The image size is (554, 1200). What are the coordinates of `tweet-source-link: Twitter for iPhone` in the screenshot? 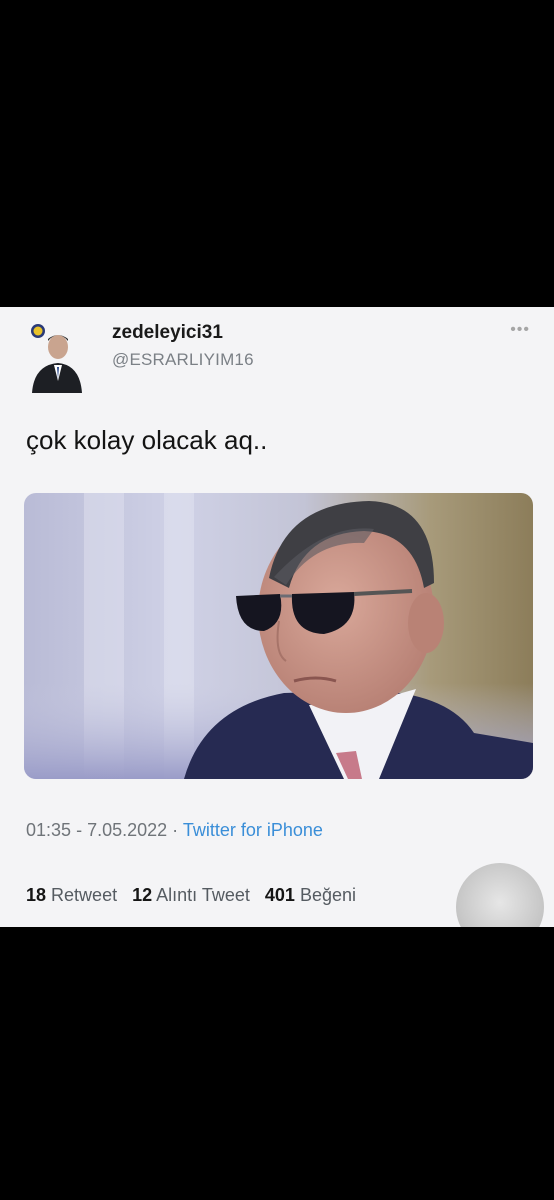 It's located at (253, 830).